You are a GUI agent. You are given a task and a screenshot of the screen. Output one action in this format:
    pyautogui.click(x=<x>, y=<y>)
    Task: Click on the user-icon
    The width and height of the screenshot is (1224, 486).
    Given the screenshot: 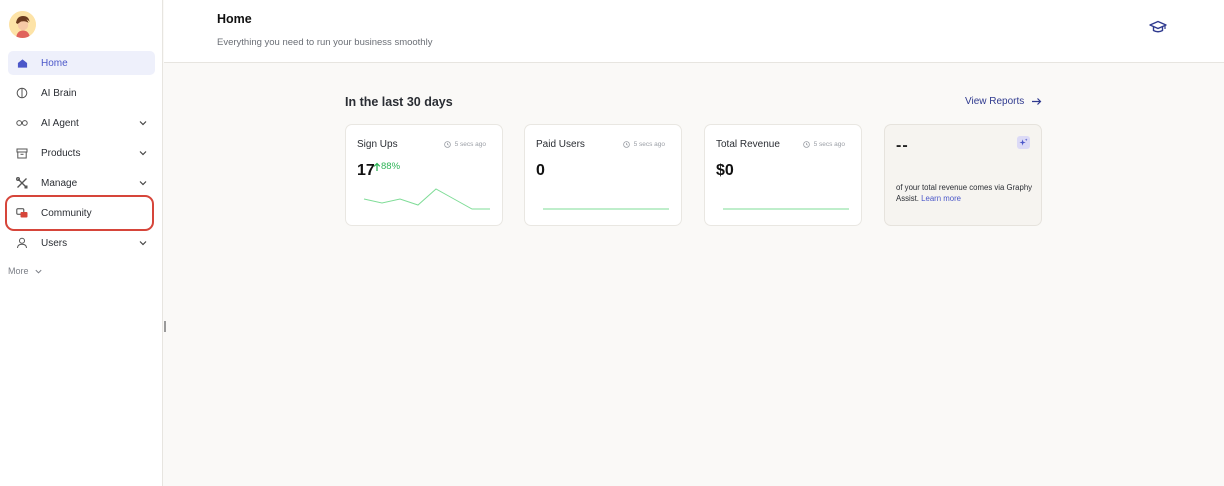 What is the action you would take?
    pyautogui.click(x=22, y=243)
    